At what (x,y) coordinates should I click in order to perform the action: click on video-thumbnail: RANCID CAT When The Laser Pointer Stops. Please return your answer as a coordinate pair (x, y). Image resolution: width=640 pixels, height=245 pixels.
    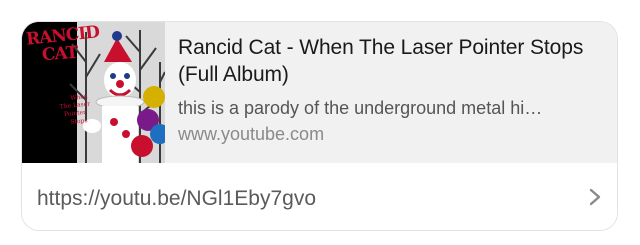
    Looking at the image, I should click on (93, 92).